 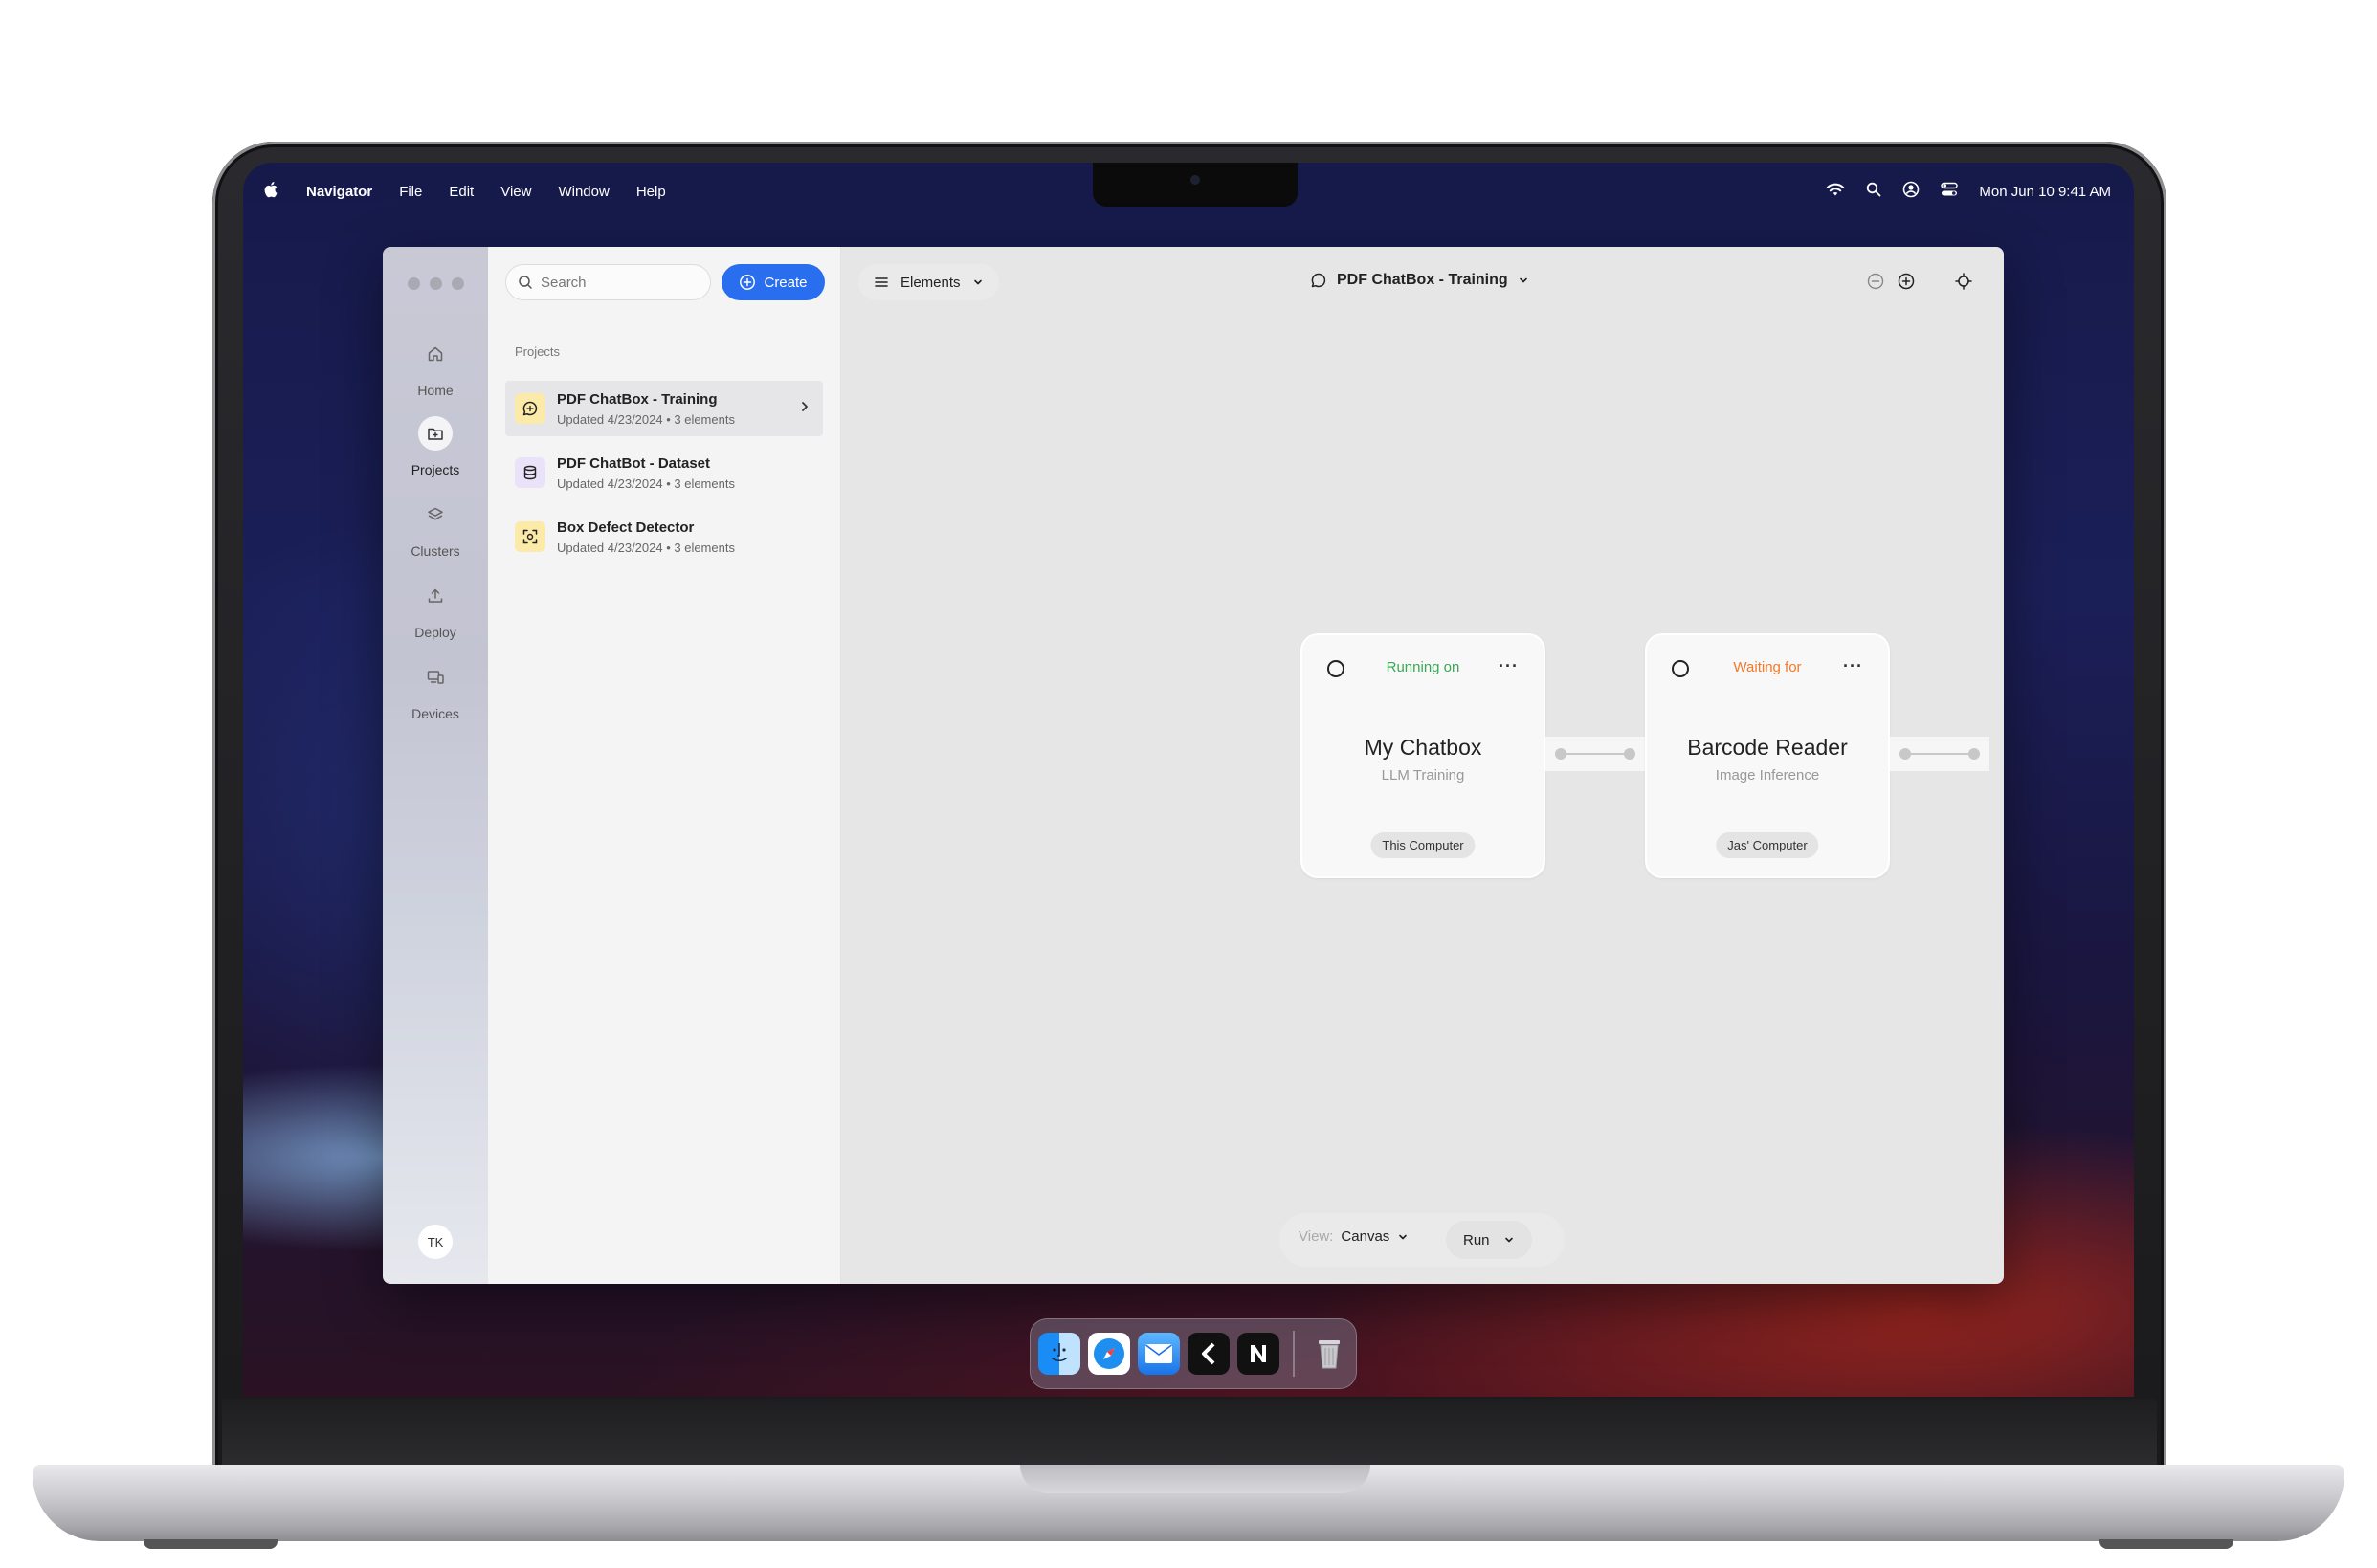 What do you see at coordinates (1595, 754) in the screenshot?
I see `node-connector` at bounding box center [1595, 754].